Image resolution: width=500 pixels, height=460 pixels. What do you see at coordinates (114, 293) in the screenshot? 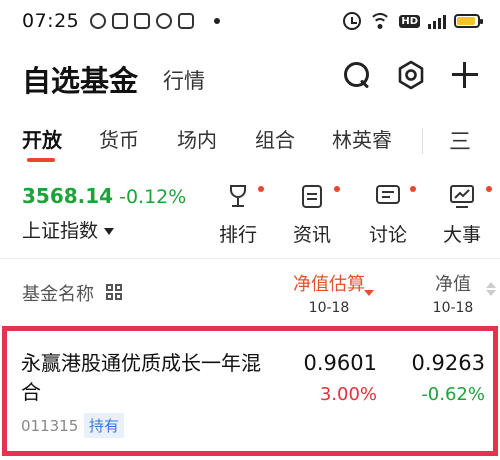
I see `grid-view-icon` at bounding box center [114, 293].